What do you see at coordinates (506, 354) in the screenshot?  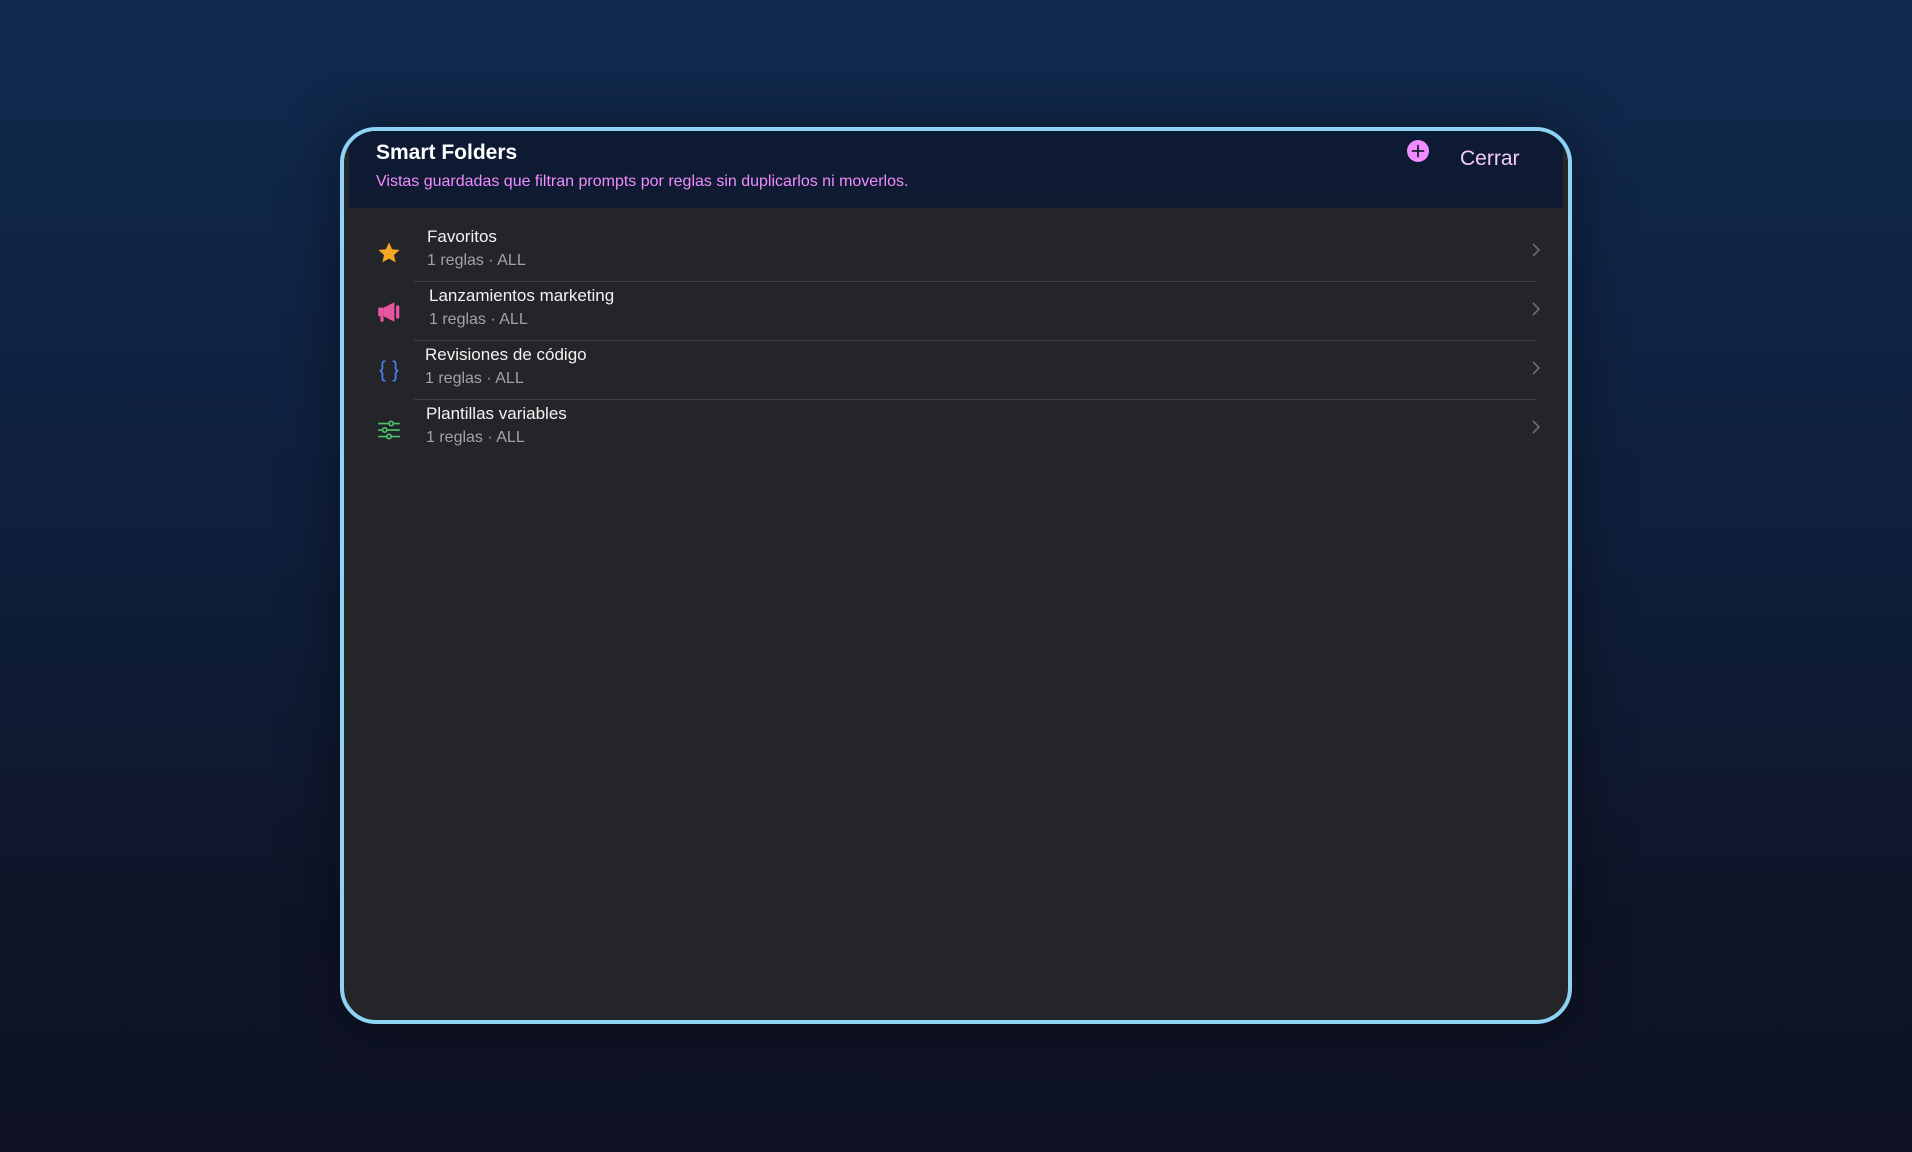 I see `folder-name: Revisiones de código` at bounding box center [506, 354].